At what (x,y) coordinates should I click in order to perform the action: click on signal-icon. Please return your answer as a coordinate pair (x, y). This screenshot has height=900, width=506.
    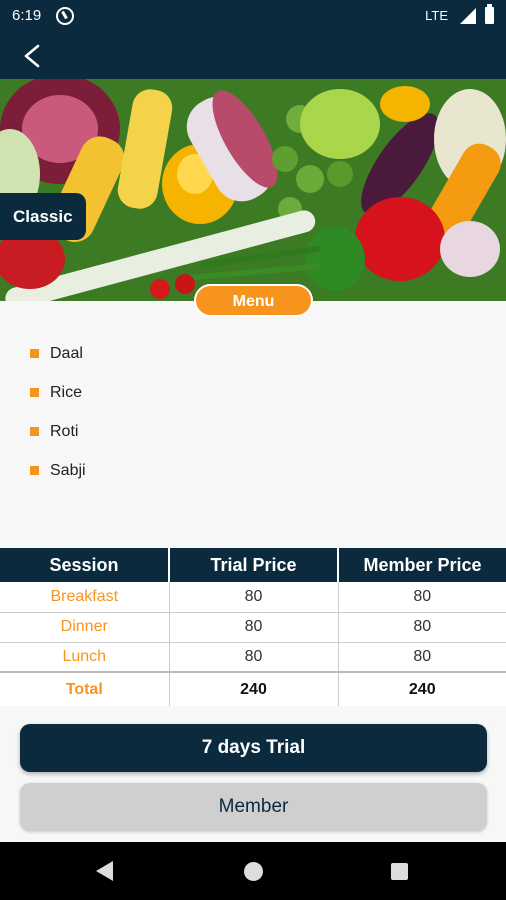
    Looking at the image, I should click on (468, 16).